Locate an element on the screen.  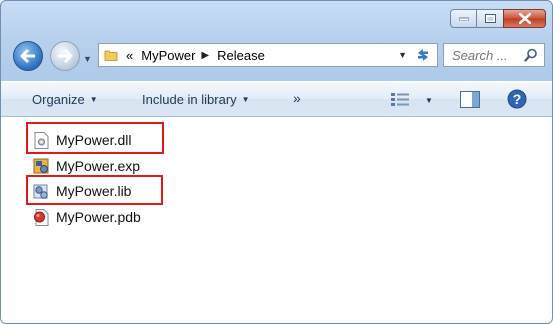
more-commands-label: » is located at coordinates (297, 98).